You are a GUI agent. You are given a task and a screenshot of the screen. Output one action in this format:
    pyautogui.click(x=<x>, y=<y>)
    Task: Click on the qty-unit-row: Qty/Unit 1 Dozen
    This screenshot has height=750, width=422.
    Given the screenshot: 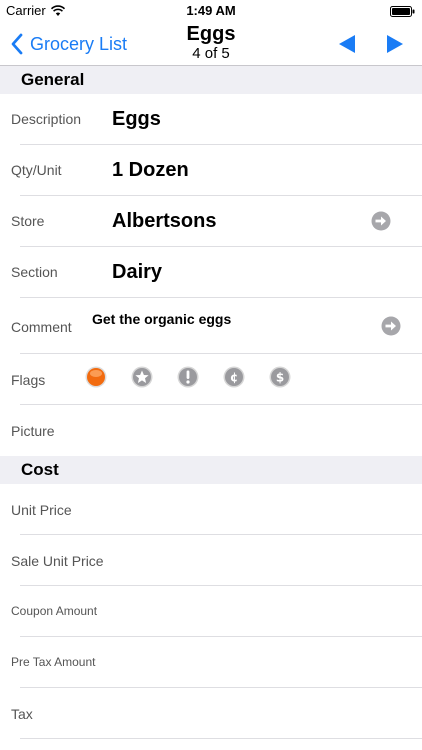 What is the action you would take?
    pyautogui.click(x=211, y=170)
    